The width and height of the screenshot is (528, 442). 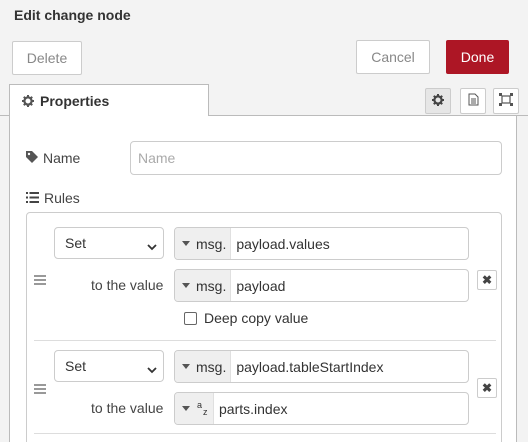 I want to click on name-label: Name, so click(x=53, y=158).